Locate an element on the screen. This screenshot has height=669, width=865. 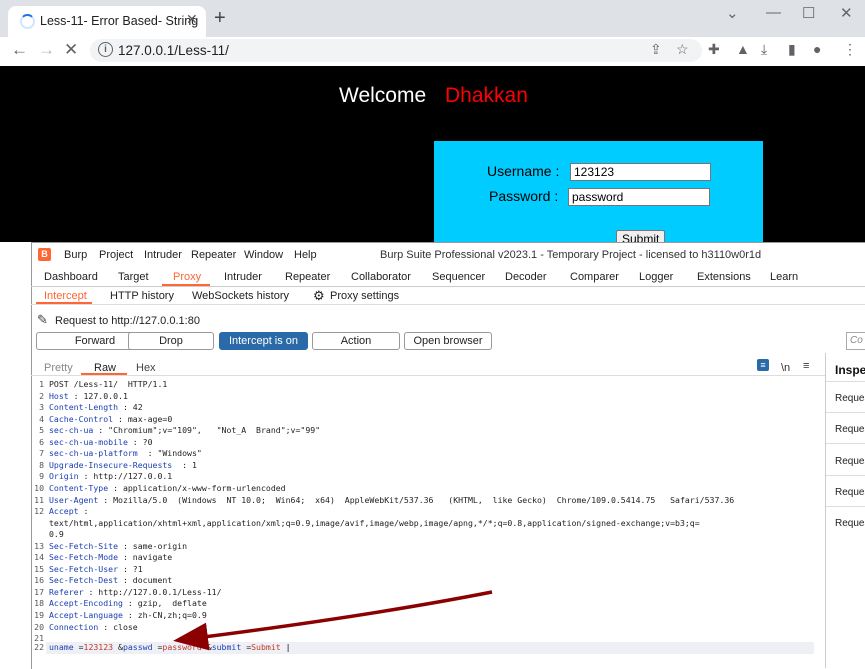
annotation-arrow is located at coordinates (333, 620).